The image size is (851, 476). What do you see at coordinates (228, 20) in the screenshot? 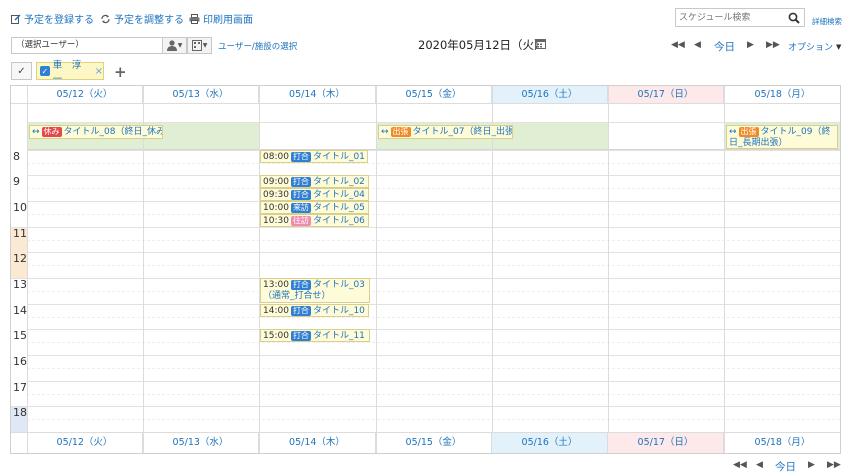
I see `print-label: 印刷用画面` at bounding box center [228, 20].